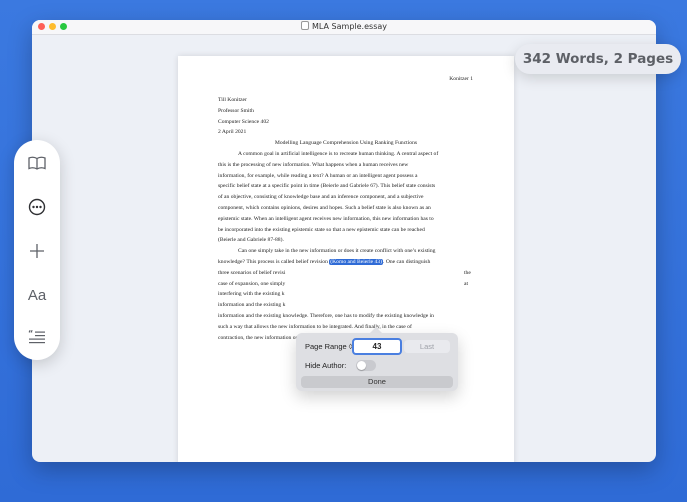 Image resolution: width=687 pixels, height=502 pixels. I want to click on paragraph-line: (Beierle and Gabriele 87-88)., so click(251, 240).